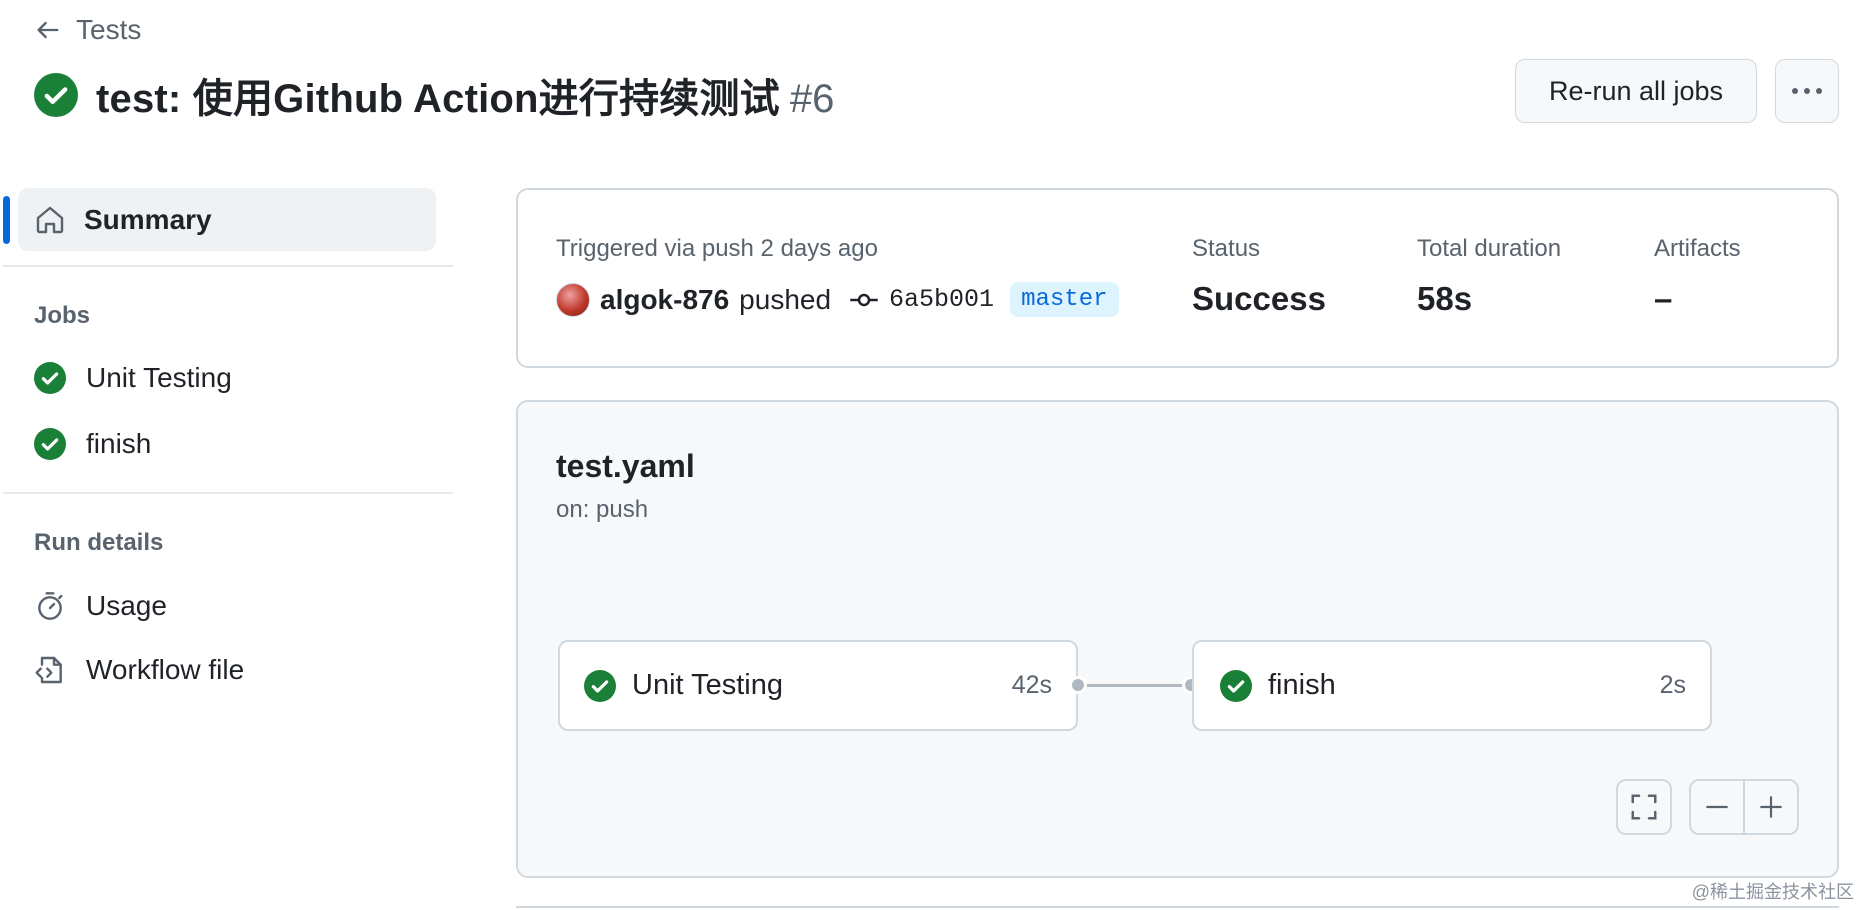  I want to click on commit-sha-link: 6a5b001, so click(941, 299).